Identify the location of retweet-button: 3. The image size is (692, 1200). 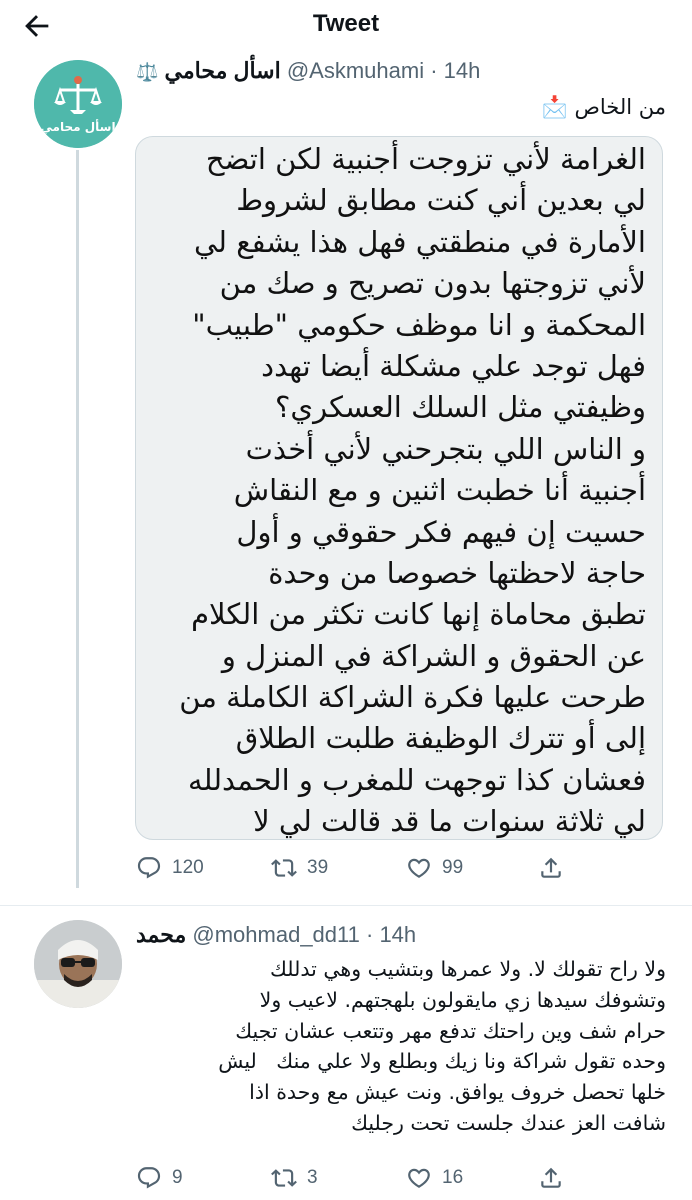
(294, 1178).